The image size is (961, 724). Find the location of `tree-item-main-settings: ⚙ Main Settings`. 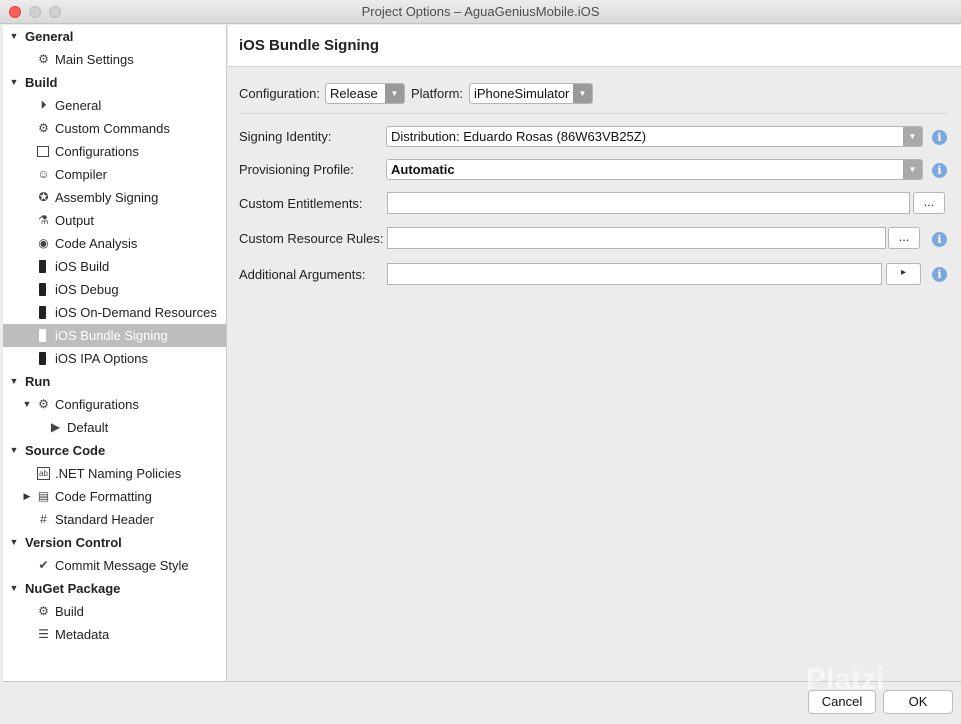

tree-item-main-settings: ⚙ Main Settings is located at coordinates (114, 59).